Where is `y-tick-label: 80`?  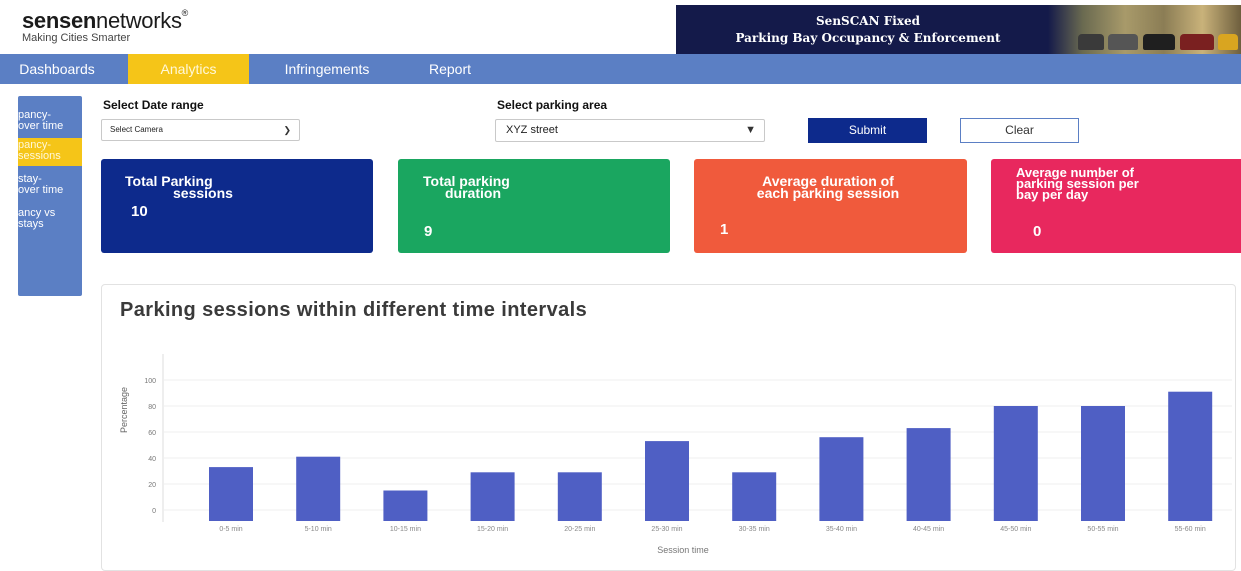 y-tick-label: 80 is located at coordinates (152, 407).